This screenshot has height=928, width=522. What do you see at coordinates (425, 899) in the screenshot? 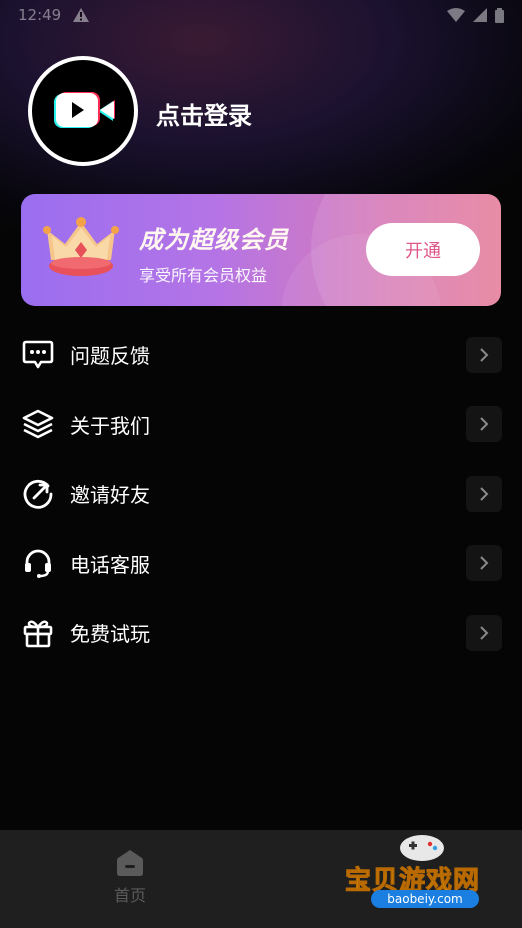
I see `watermark-url: baobeiy.com` at bounding box center [425, 899].